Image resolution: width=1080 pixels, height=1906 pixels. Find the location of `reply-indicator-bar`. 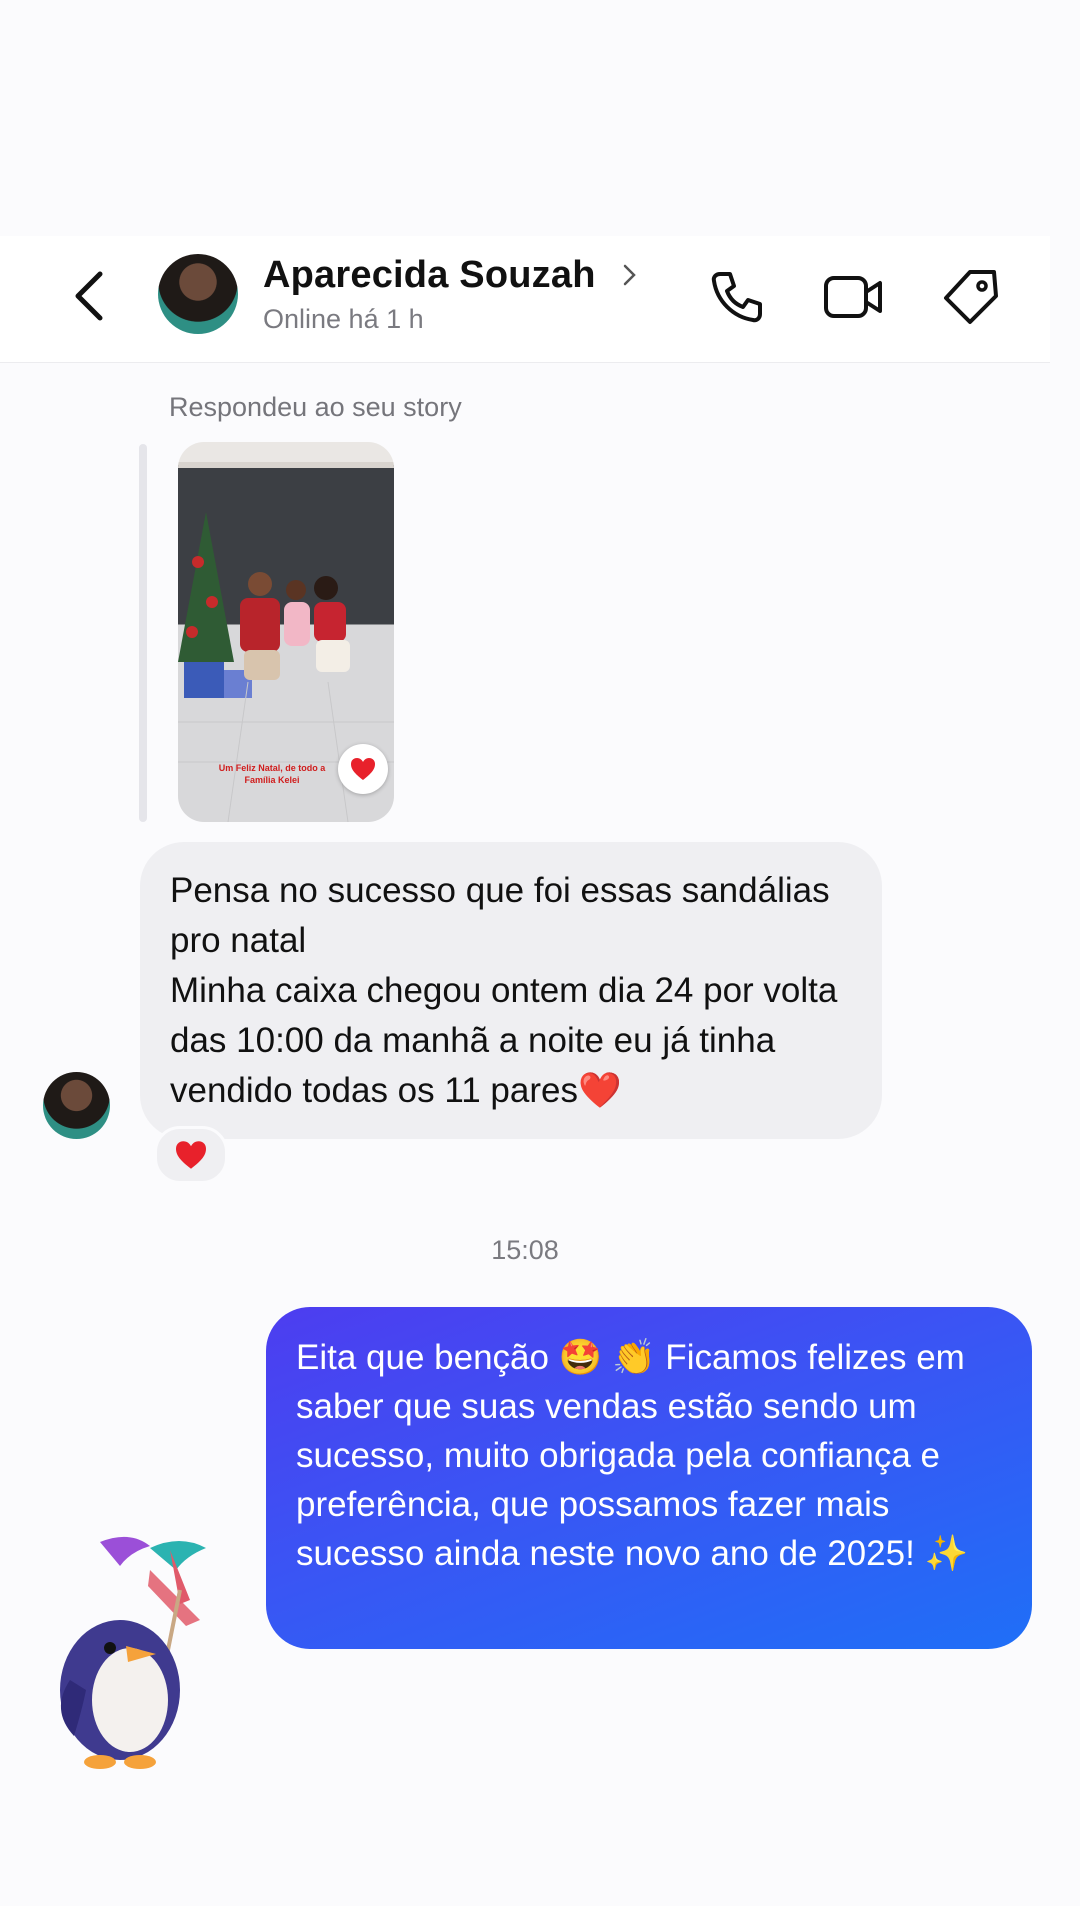

reply-indicator-bar is located at coordinates (143, 633).